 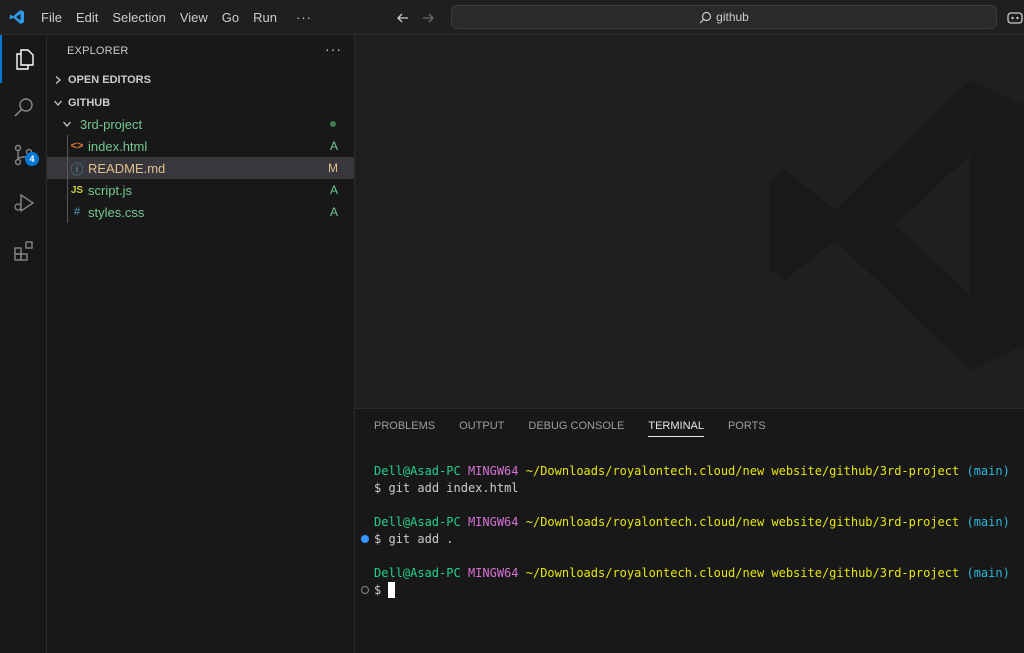 I want to click on file-name: index.html, so click(x=118, y=146).